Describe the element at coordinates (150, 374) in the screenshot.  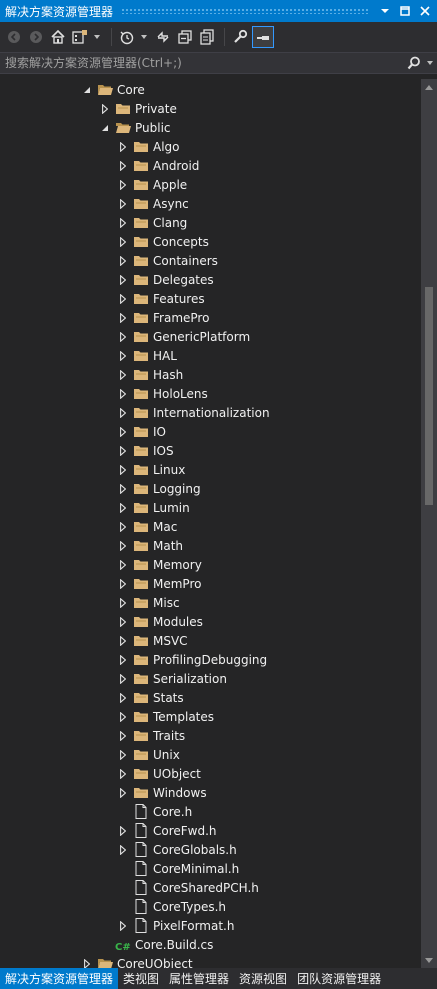
I see `tree-item: Hash` at that location.